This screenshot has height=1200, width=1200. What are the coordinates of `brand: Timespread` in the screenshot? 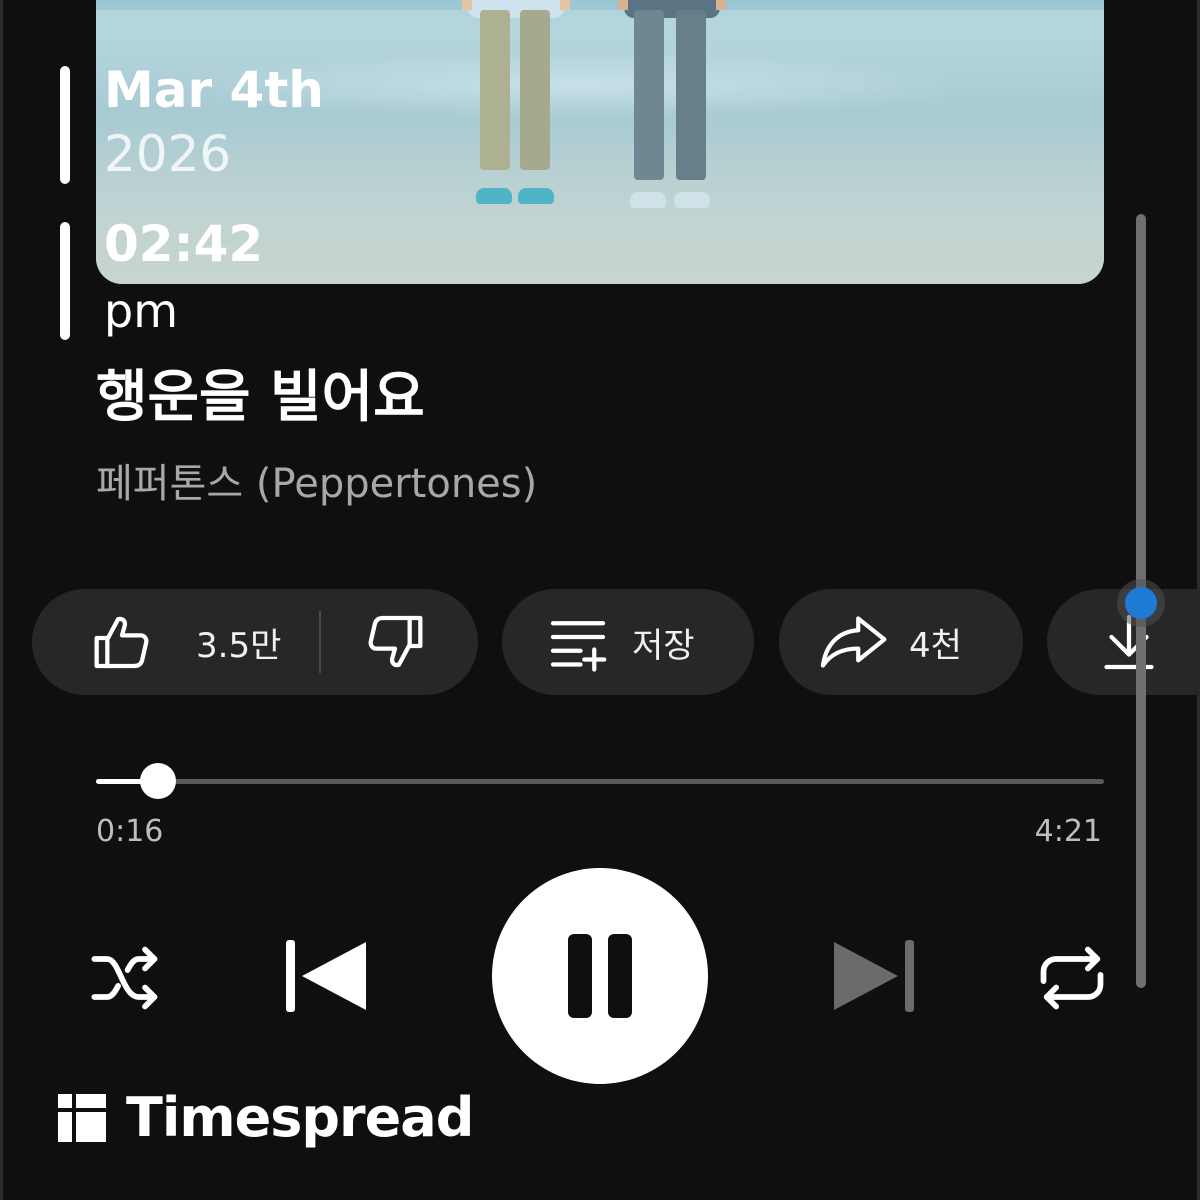 It's located at (266, 1117).